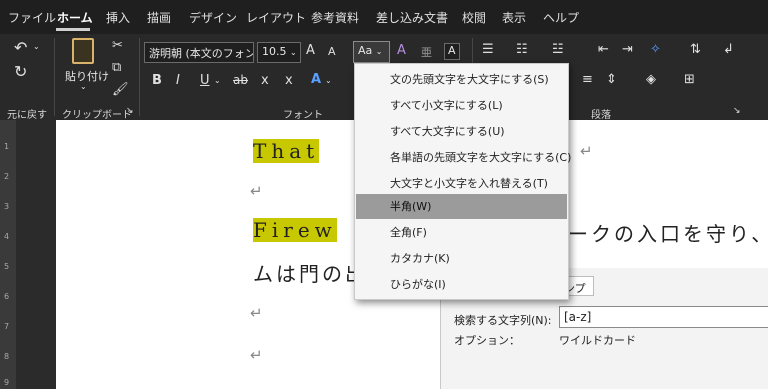 This screenshot has width=768, height=389. What do you see at coordinates (240, 80) in the screenshot?
I see `strikethrough-button: ab` at bounding box center [240, 80].